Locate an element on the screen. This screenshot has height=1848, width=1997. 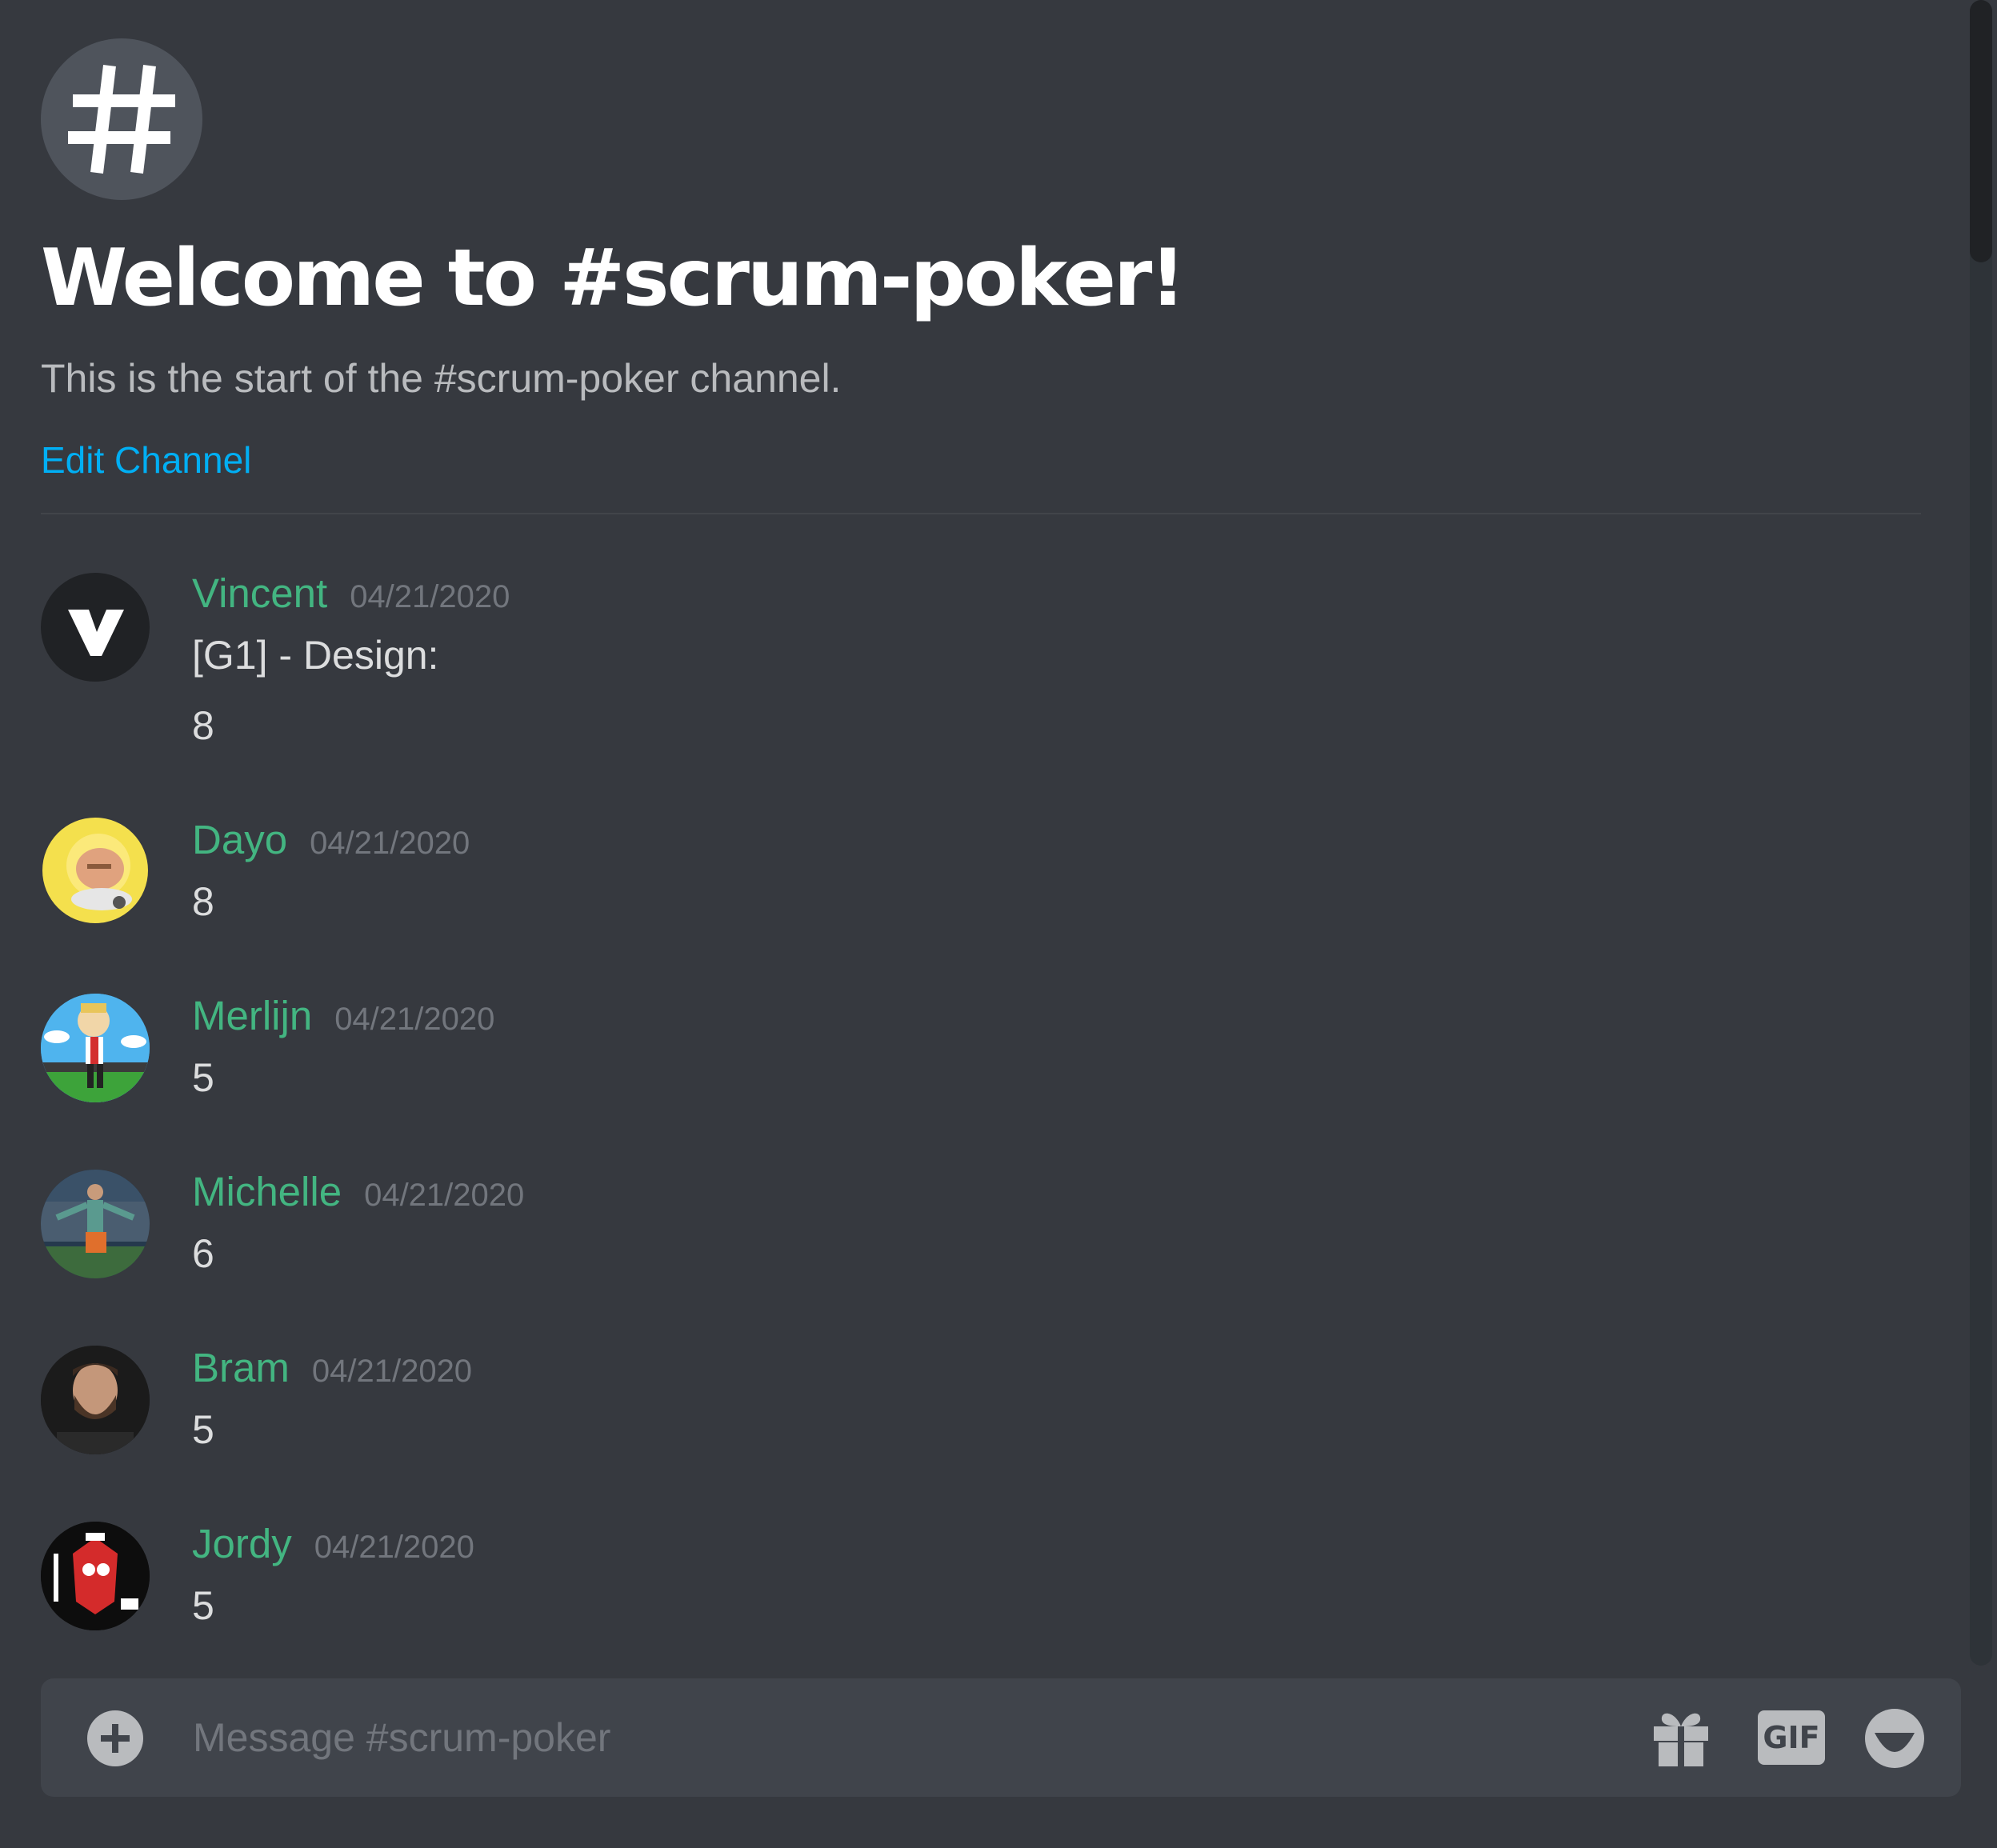
message-header: Bram 04/21/2020 is located at coordinates (332, 1367).